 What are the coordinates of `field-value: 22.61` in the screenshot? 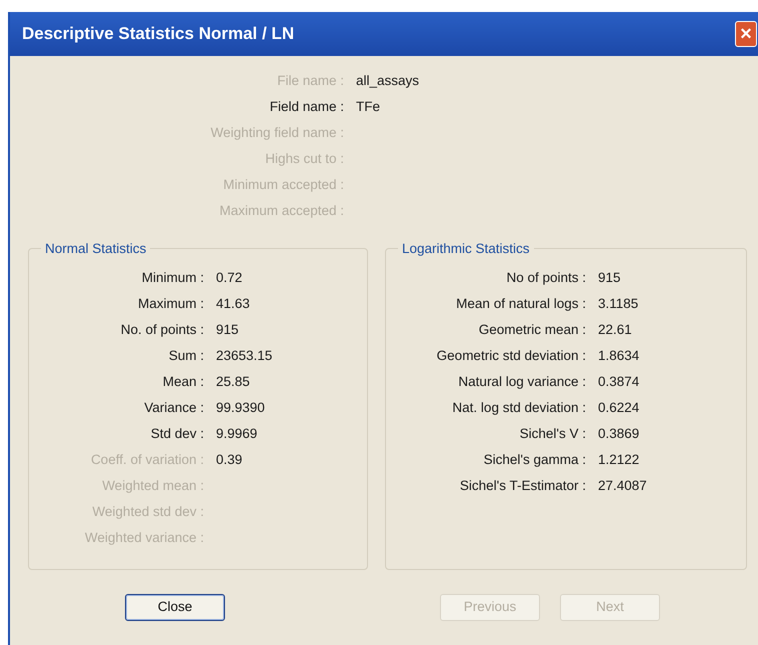 It's located at (615, 329).